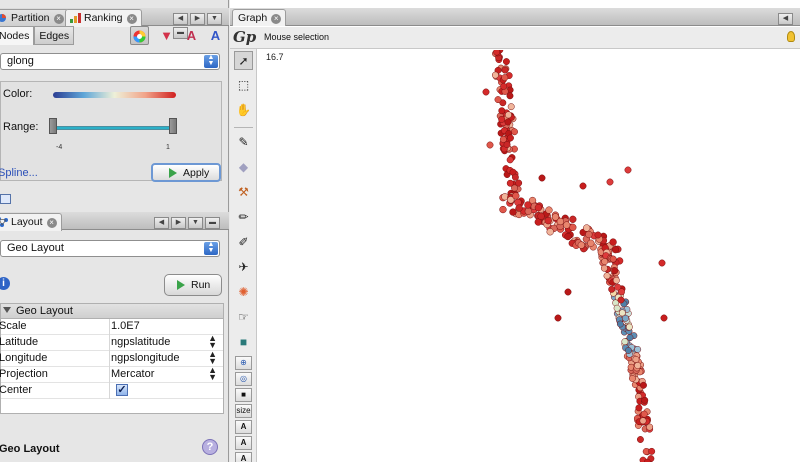  What do you see at coordinates (125, 326) in the screenshot?
I see `scale-field: 1.0E7` at bounding box center [125, 326].